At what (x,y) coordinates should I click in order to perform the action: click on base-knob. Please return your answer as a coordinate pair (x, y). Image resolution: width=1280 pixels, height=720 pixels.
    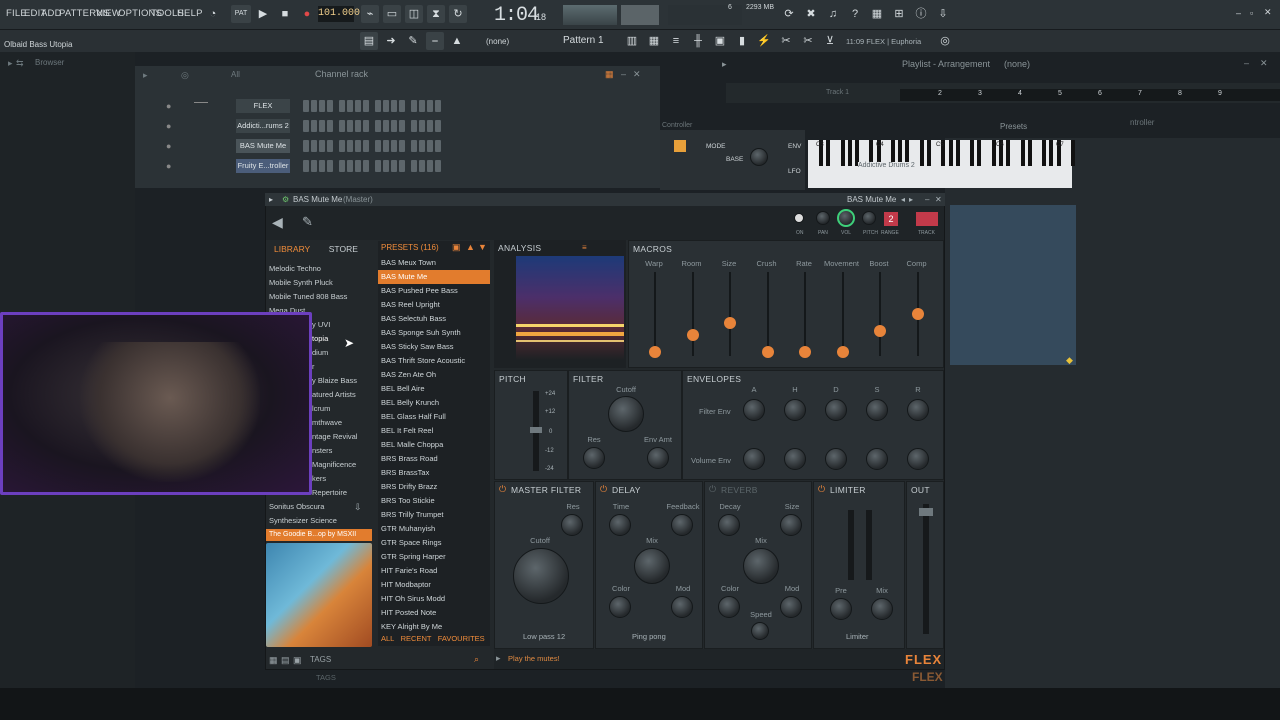
    Looking at the image, I should click on (759, 157).